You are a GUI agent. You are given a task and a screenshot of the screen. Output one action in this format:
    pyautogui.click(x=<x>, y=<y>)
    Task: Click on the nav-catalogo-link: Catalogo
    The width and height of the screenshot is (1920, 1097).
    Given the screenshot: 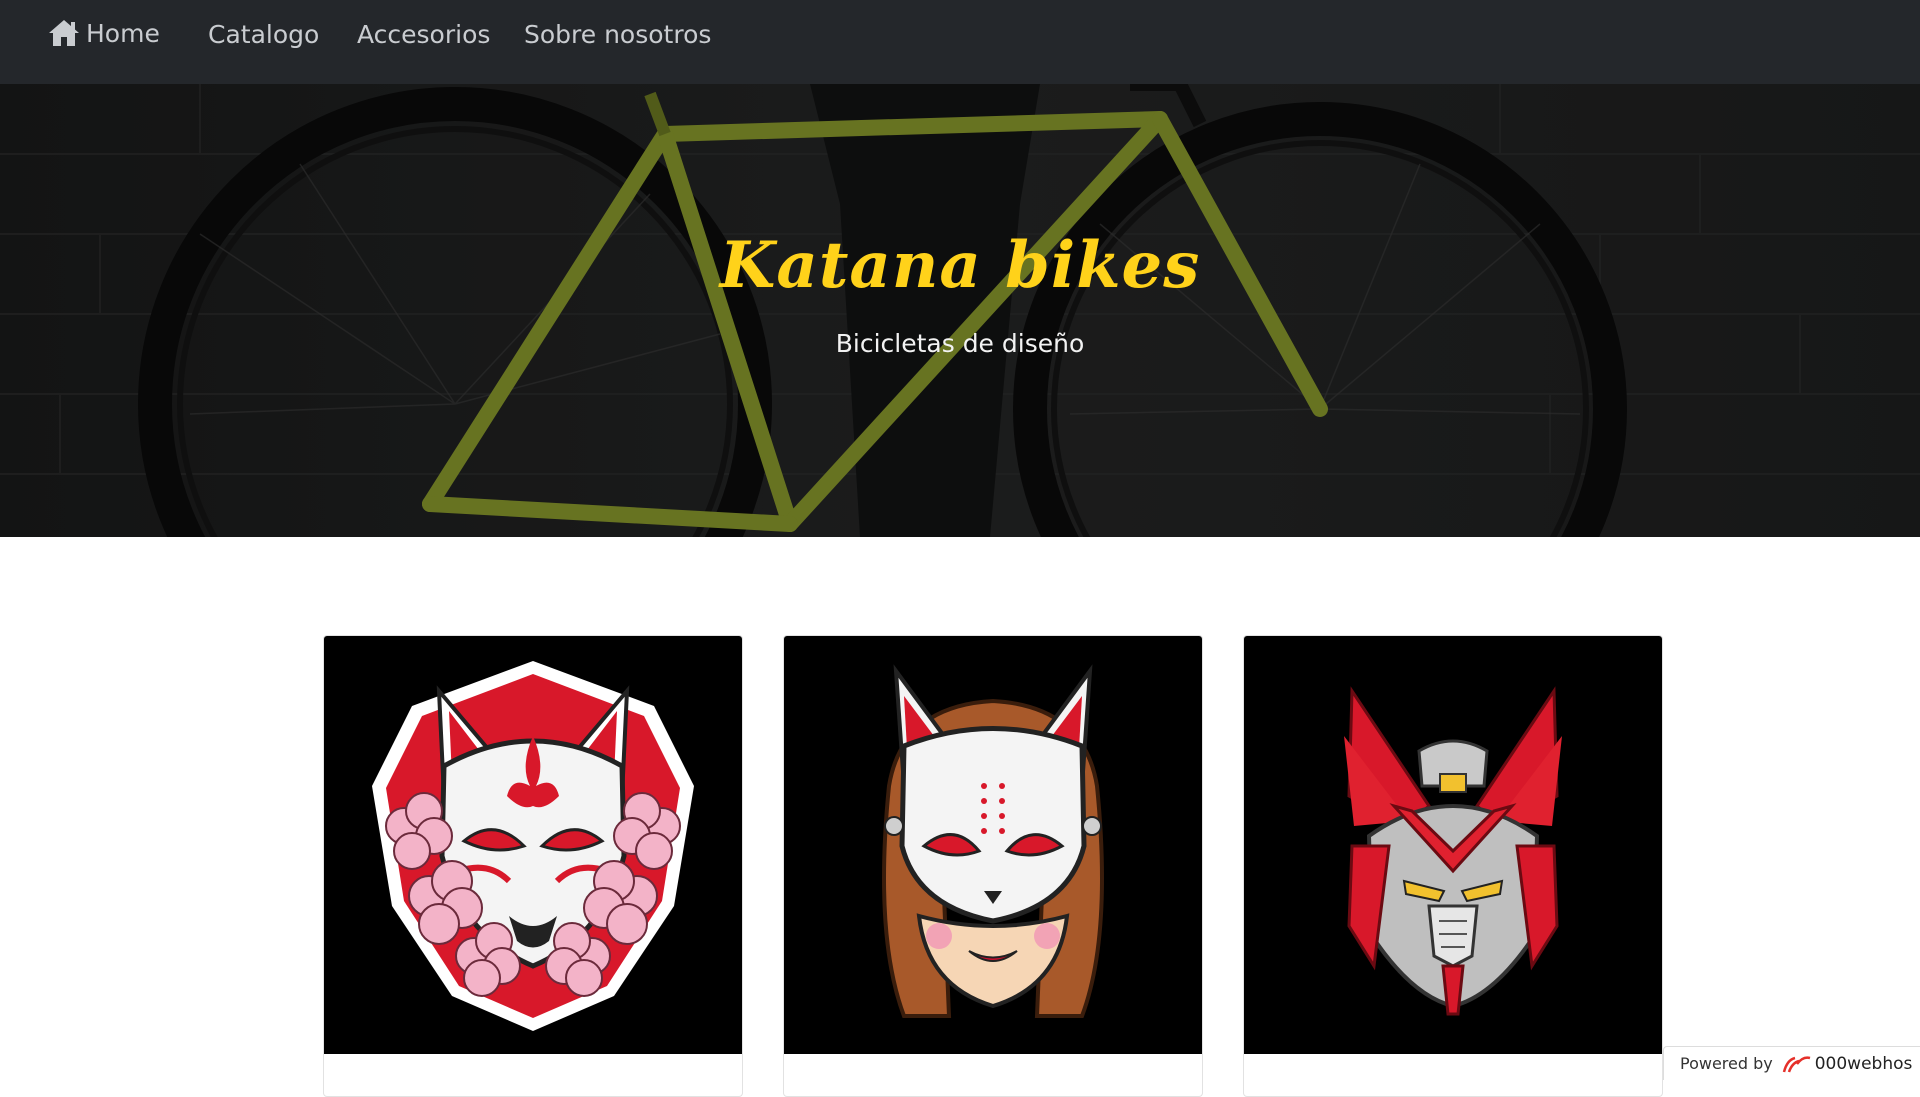 What is the action you would take?
    pyautogui.click(x=263, y=34)
    